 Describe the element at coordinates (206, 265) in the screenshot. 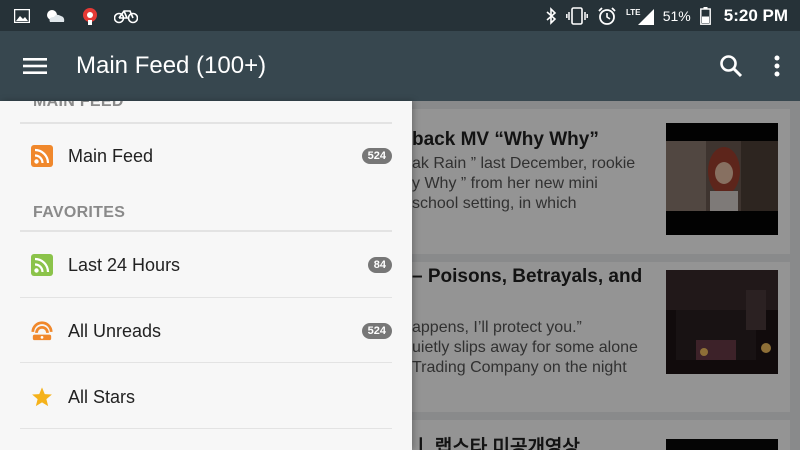

I see `drawer-item-last-24-hours: Last 24 Hours 84` at that location.